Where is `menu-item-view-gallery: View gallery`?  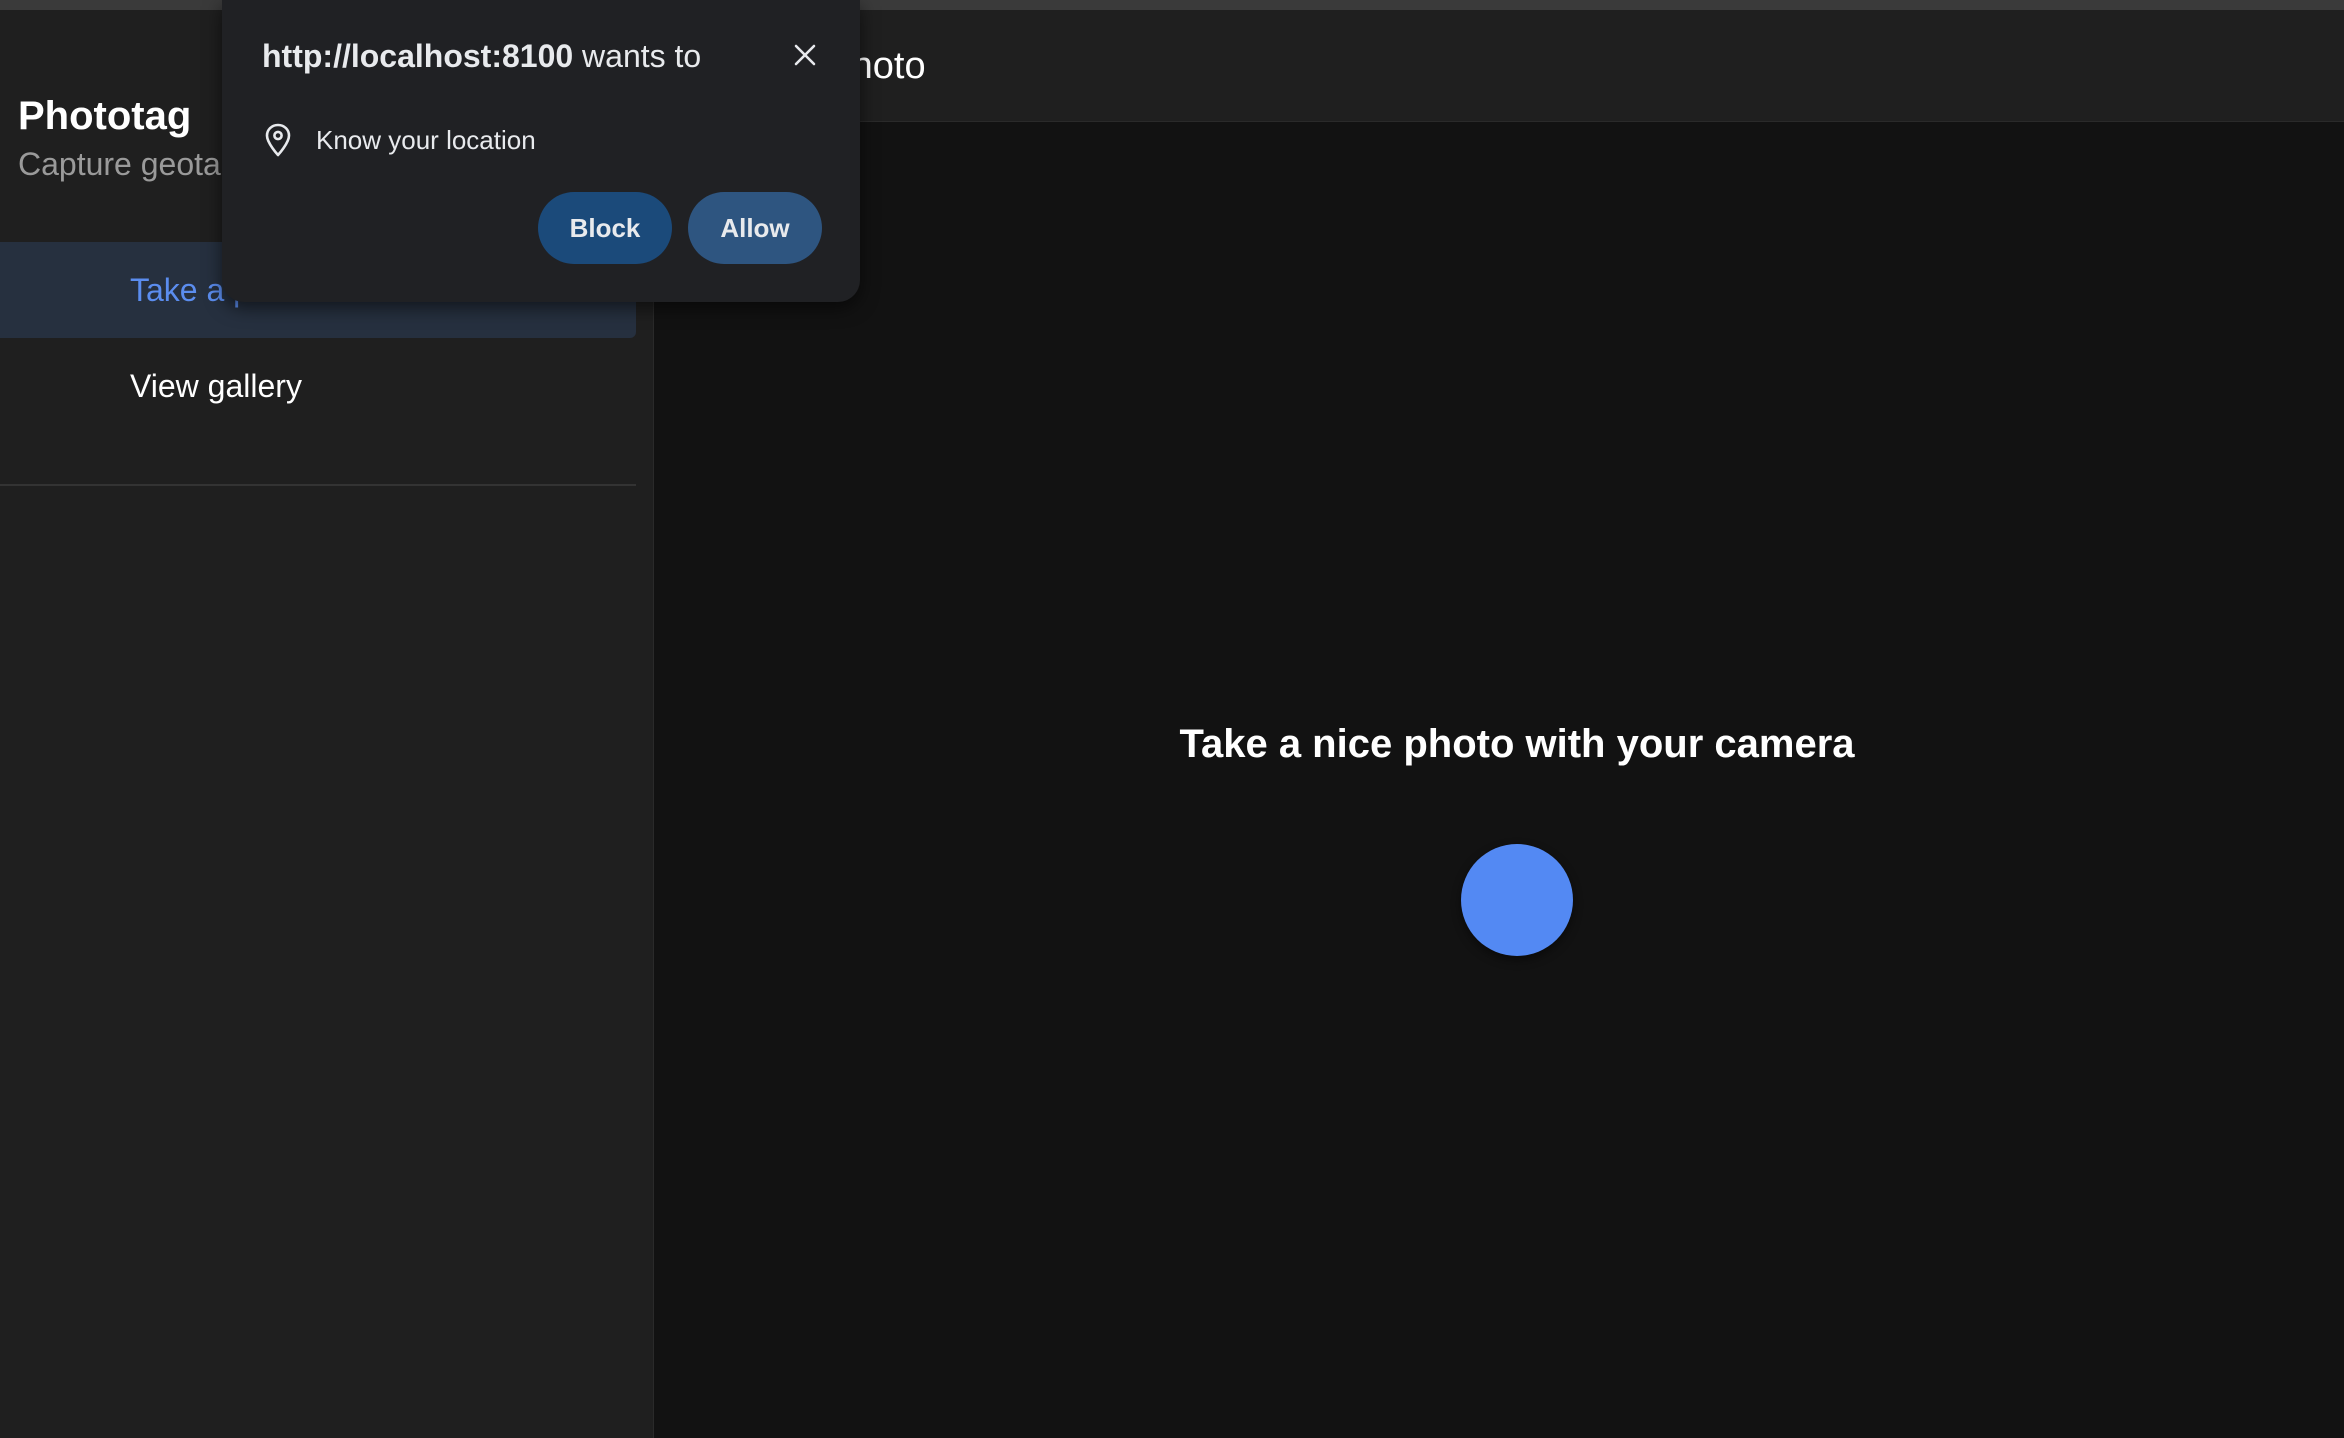 menu-item-view-gallery: View gallery is located at coordinates (318, 386).